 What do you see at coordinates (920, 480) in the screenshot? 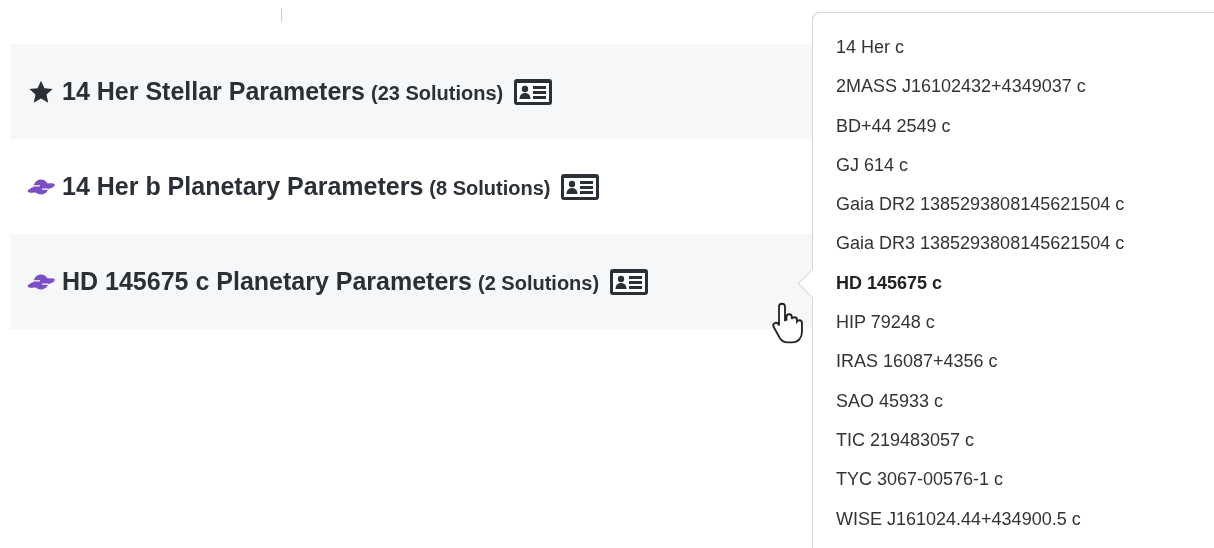
I see `alias-name: TYC 3067-00576-1 c` at bounding box center [920, 480].